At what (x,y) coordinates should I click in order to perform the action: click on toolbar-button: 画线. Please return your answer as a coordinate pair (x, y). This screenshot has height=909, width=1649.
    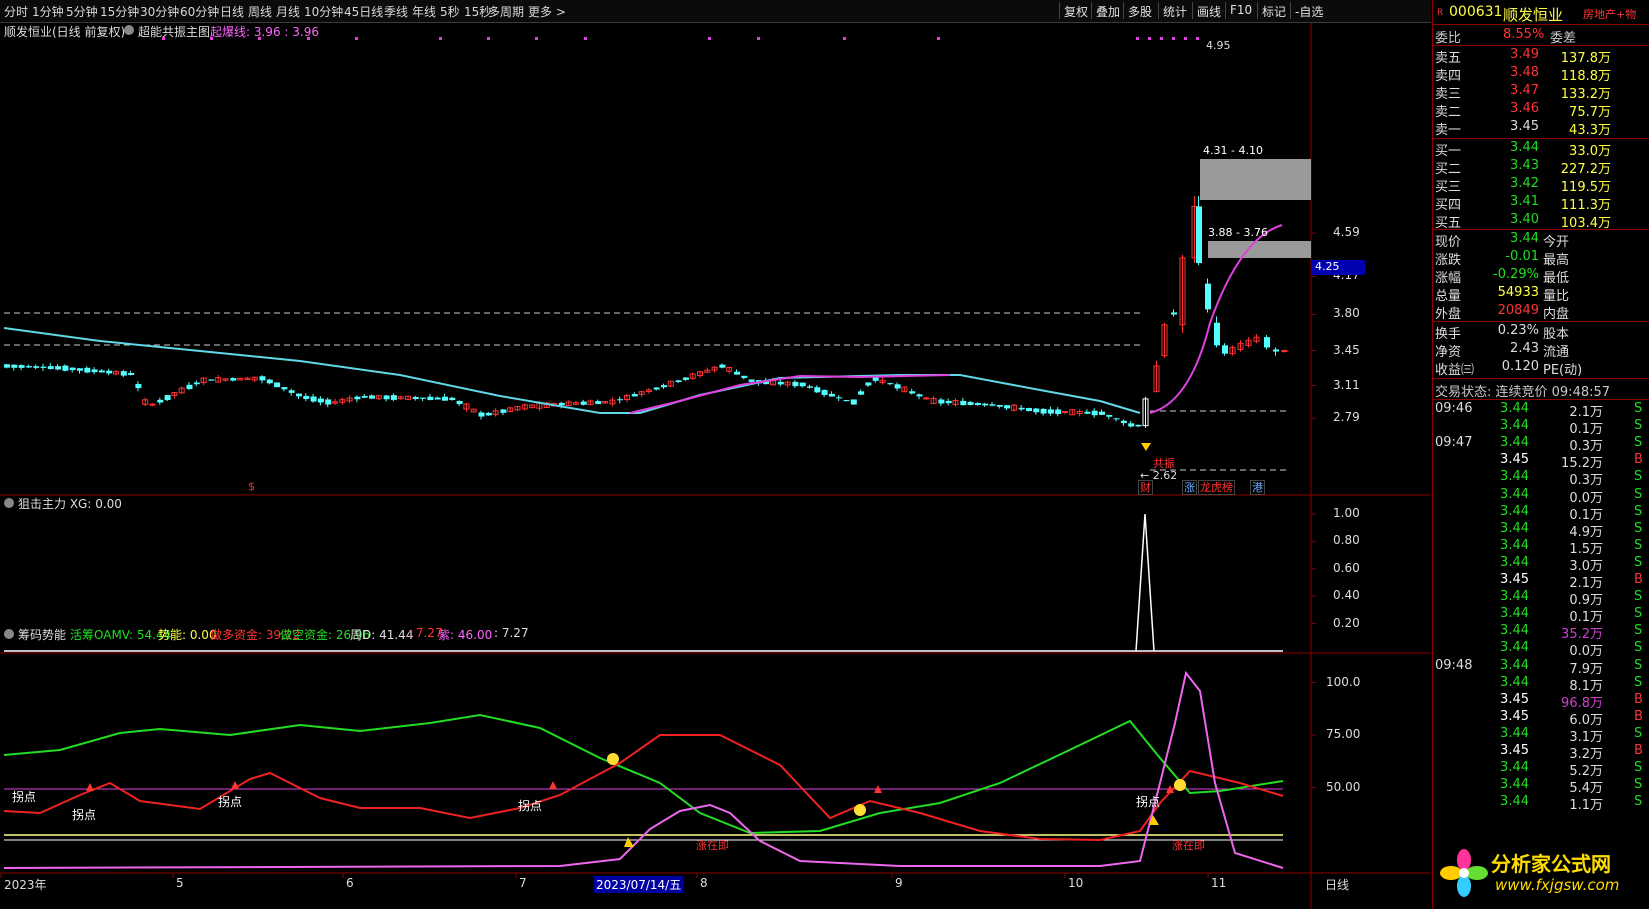
    Looking at the image, I should click on (1209, 11).